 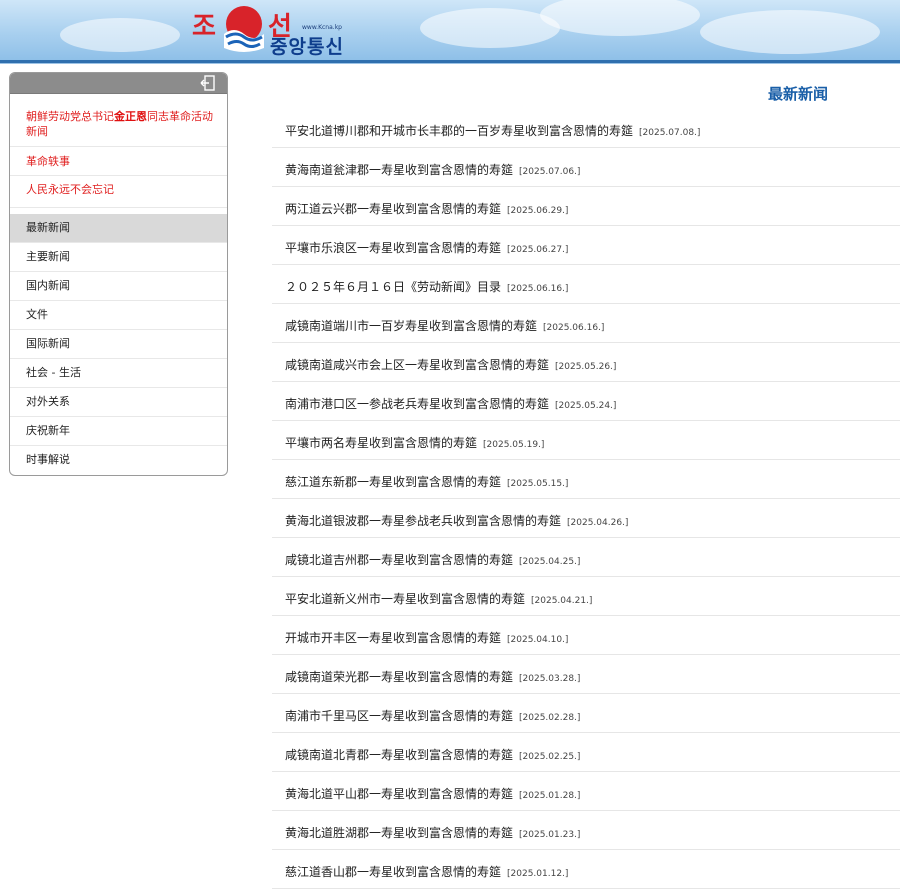 I want to click on sidebar-item-highlight: 金正恩, so click(x=130, y=116).